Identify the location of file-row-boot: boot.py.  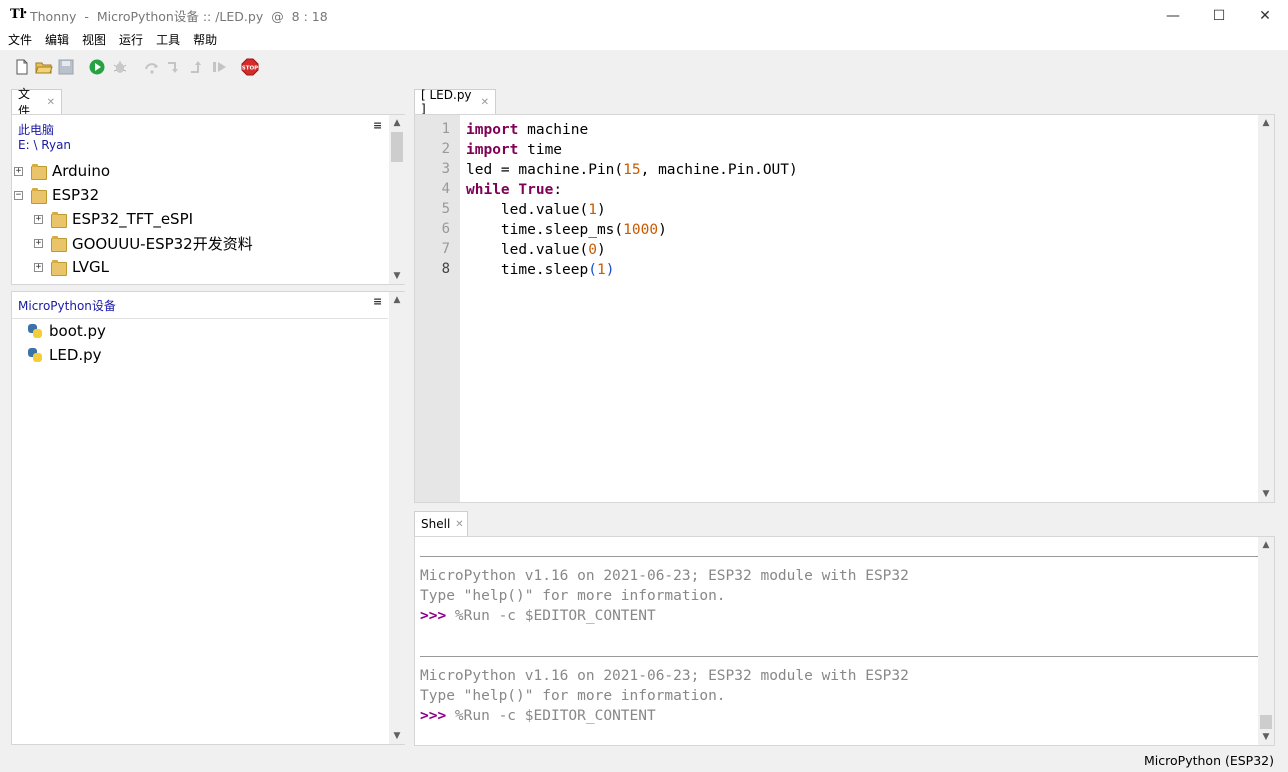
(66, 331).